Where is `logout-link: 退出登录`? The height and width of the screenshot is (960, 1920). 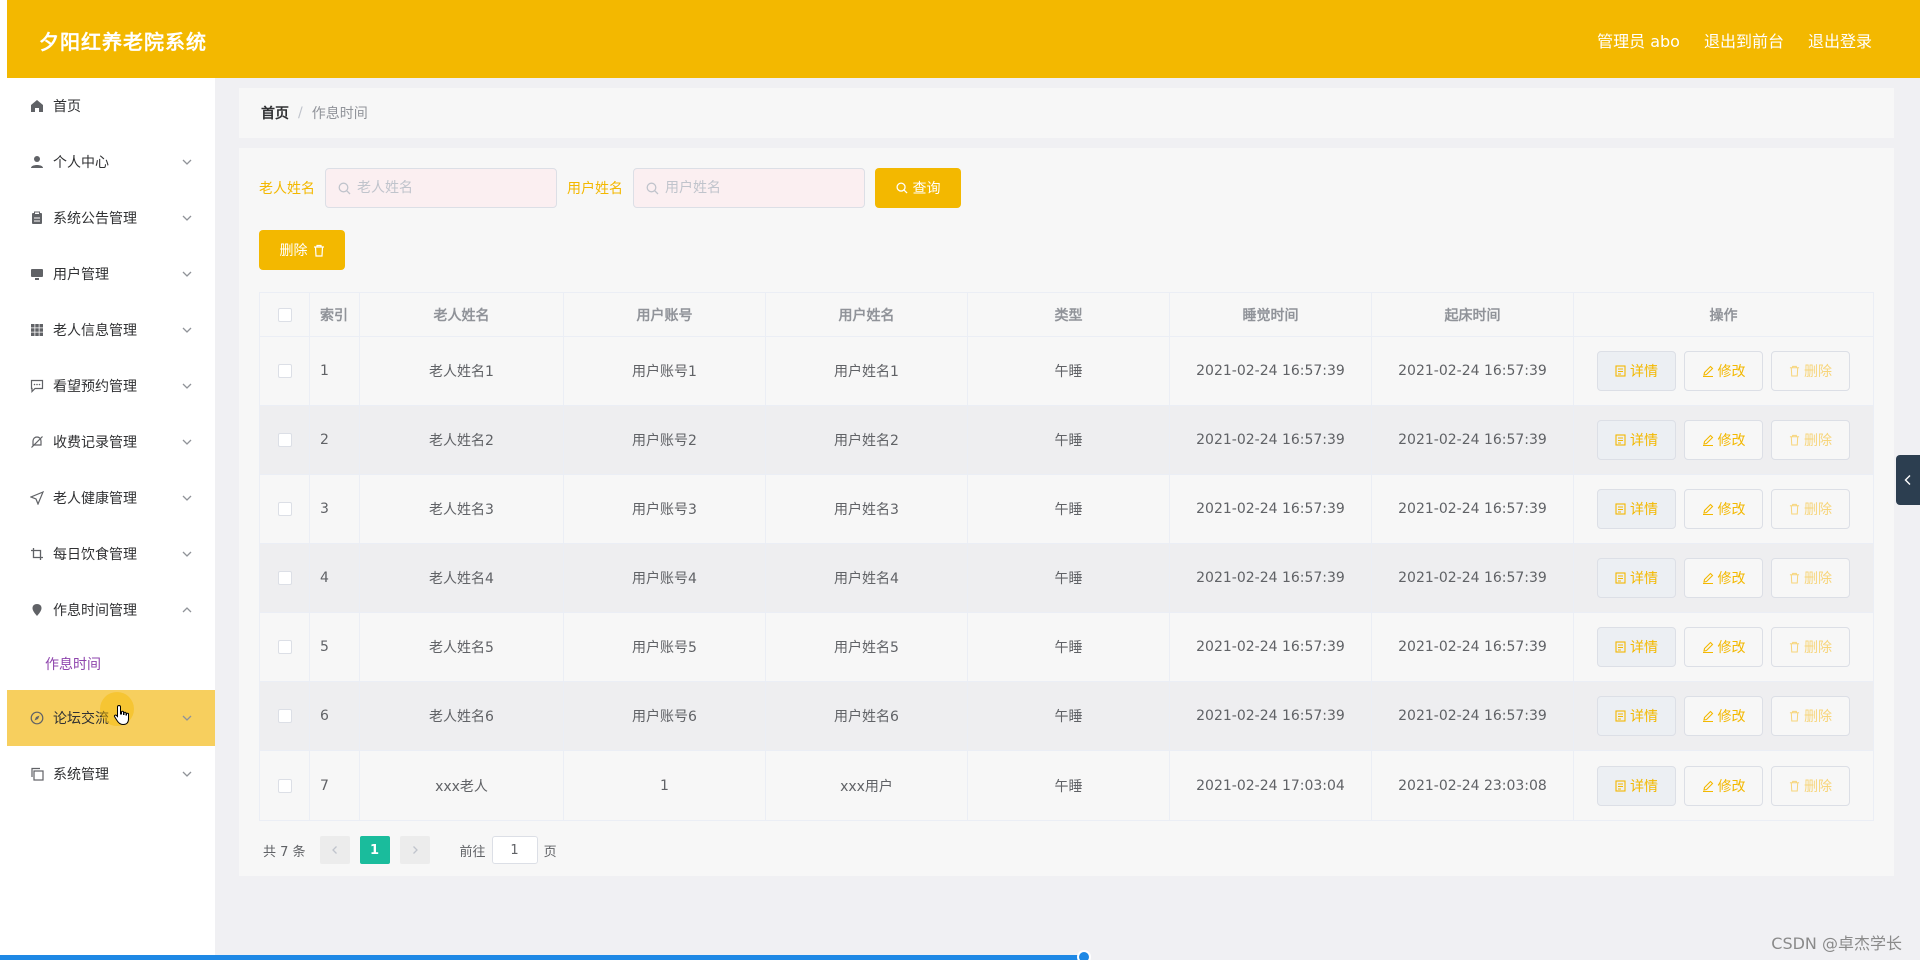 logout-link: 退出登录 is located at coordinates (1840, 40).